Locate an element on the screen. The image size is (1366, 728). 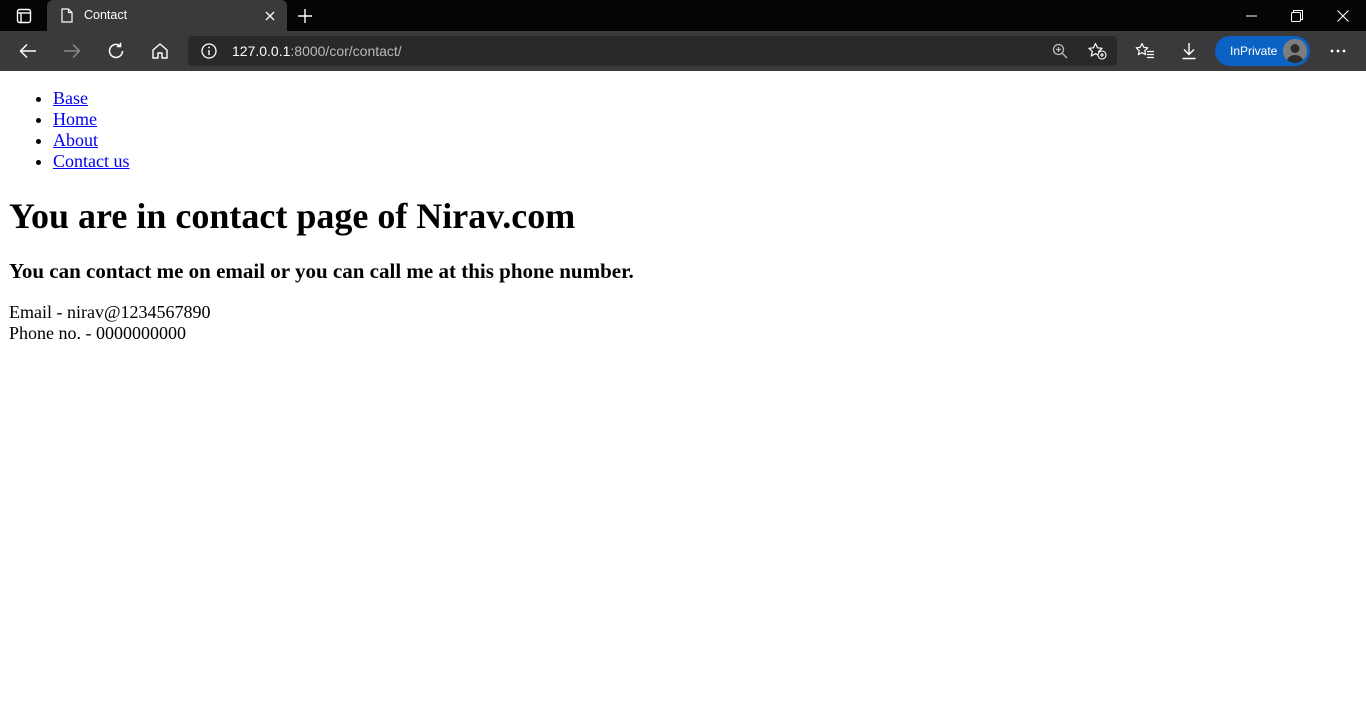
url-text: 127.0.0.1:8000/cor/contact/ is located at coordinates (317, 51).